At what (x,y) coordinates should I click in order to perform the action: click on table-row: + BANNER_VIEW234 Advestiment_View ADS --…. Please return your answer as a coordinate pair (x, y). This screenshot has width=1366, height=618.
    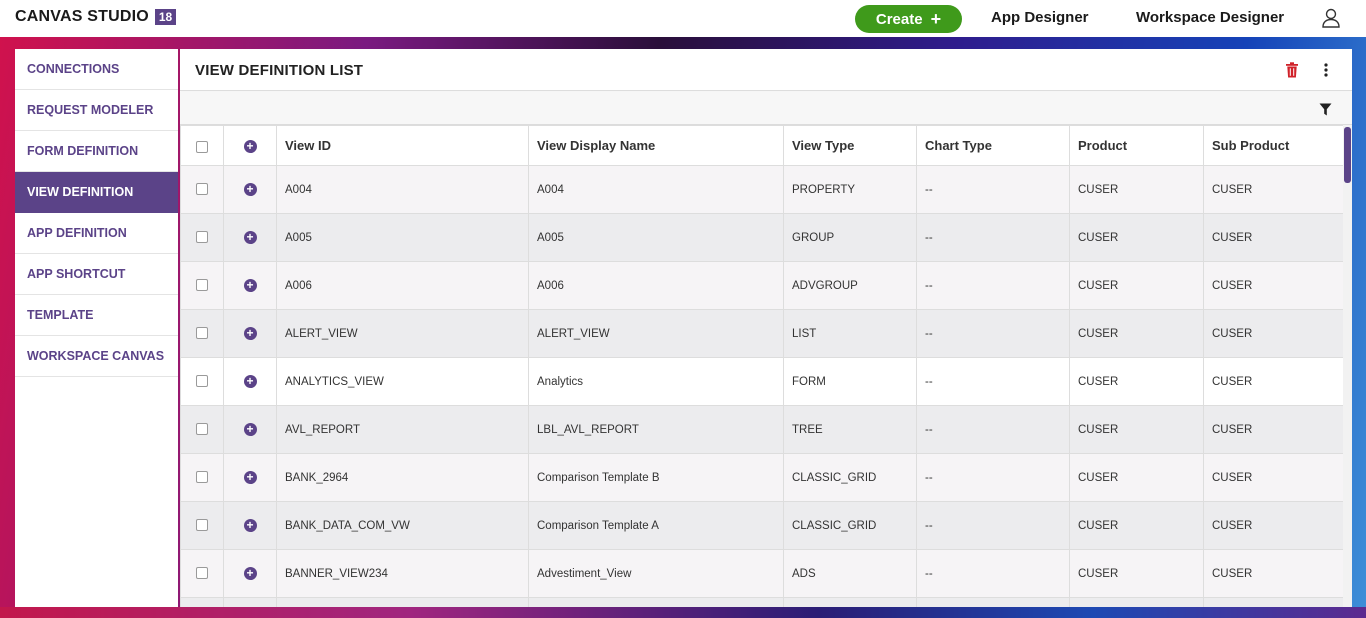
    Looking at the image, I should click on (762, 573).